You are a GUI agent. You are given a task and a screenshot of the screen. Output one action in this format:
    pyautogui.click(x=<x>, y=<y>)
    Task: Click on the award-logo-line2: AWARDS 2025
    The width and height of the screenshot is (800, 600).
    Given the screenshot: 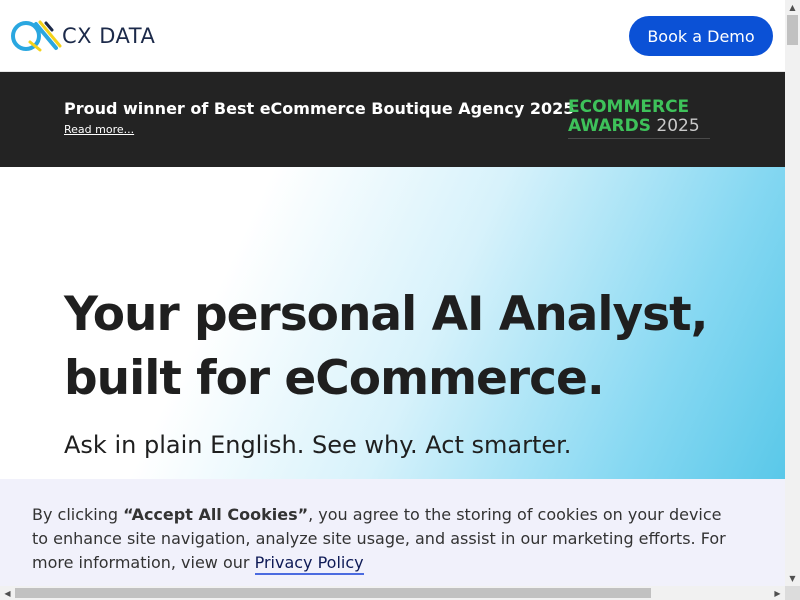 What is the action you would take?
    pyautogui.click(x=640, y=126)
    